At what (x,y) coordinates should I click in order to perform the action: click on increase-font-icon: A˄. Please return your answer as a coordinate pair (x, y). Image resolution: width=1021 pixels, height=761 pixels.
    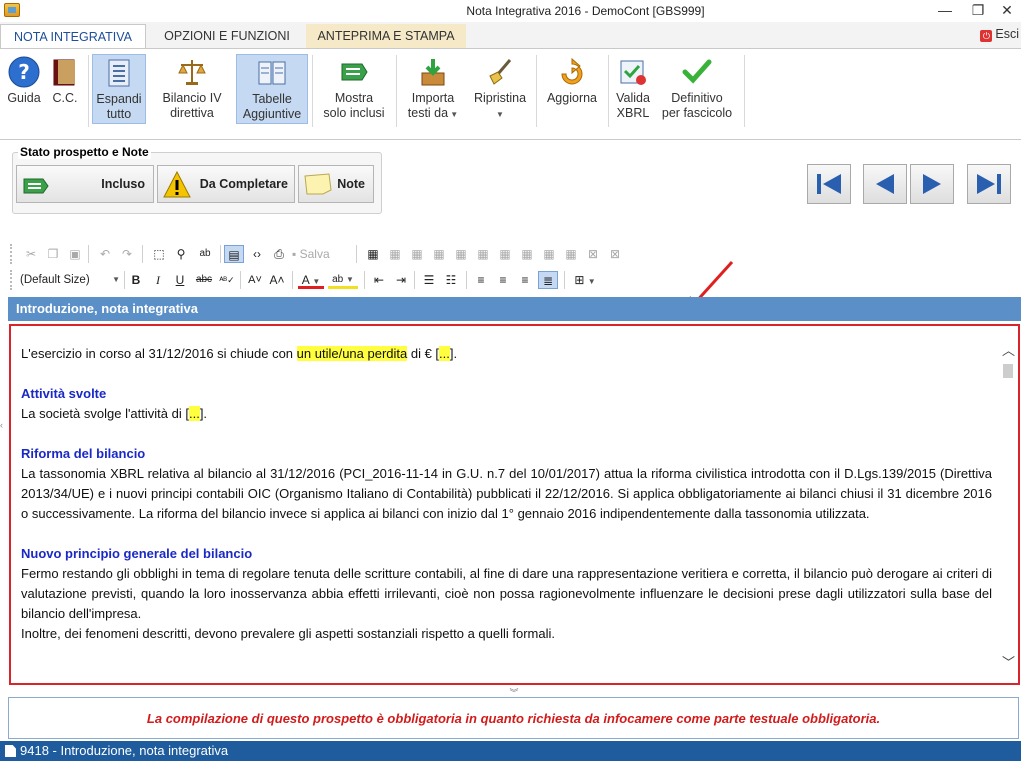
    Looking at the image, I should click on (277, 280).